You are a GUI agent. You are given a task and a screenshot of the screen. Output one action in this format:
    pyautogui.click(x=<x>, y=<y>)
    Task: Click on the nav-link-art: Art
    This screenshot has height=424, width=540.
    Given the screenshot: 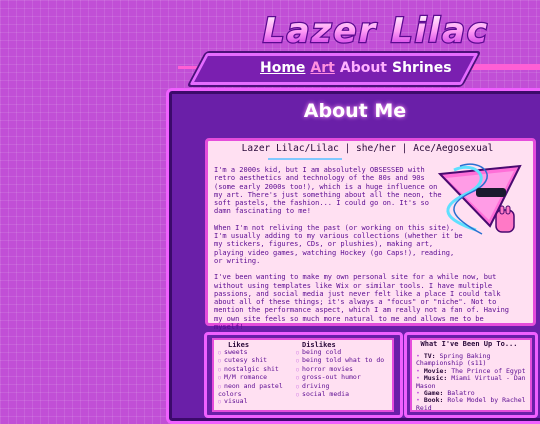 What is the action you would take?
    pyautogui.click(x=322, y=68)
    